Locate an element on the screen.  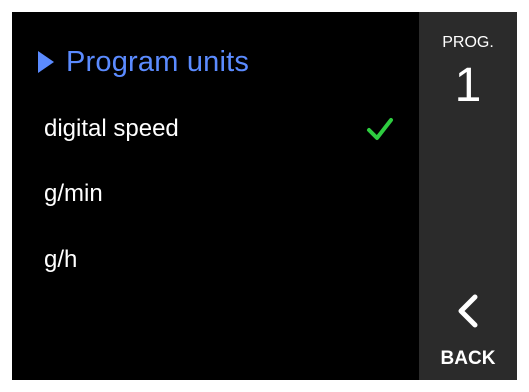
option-label: g/h is located at coordinates (61, 259).